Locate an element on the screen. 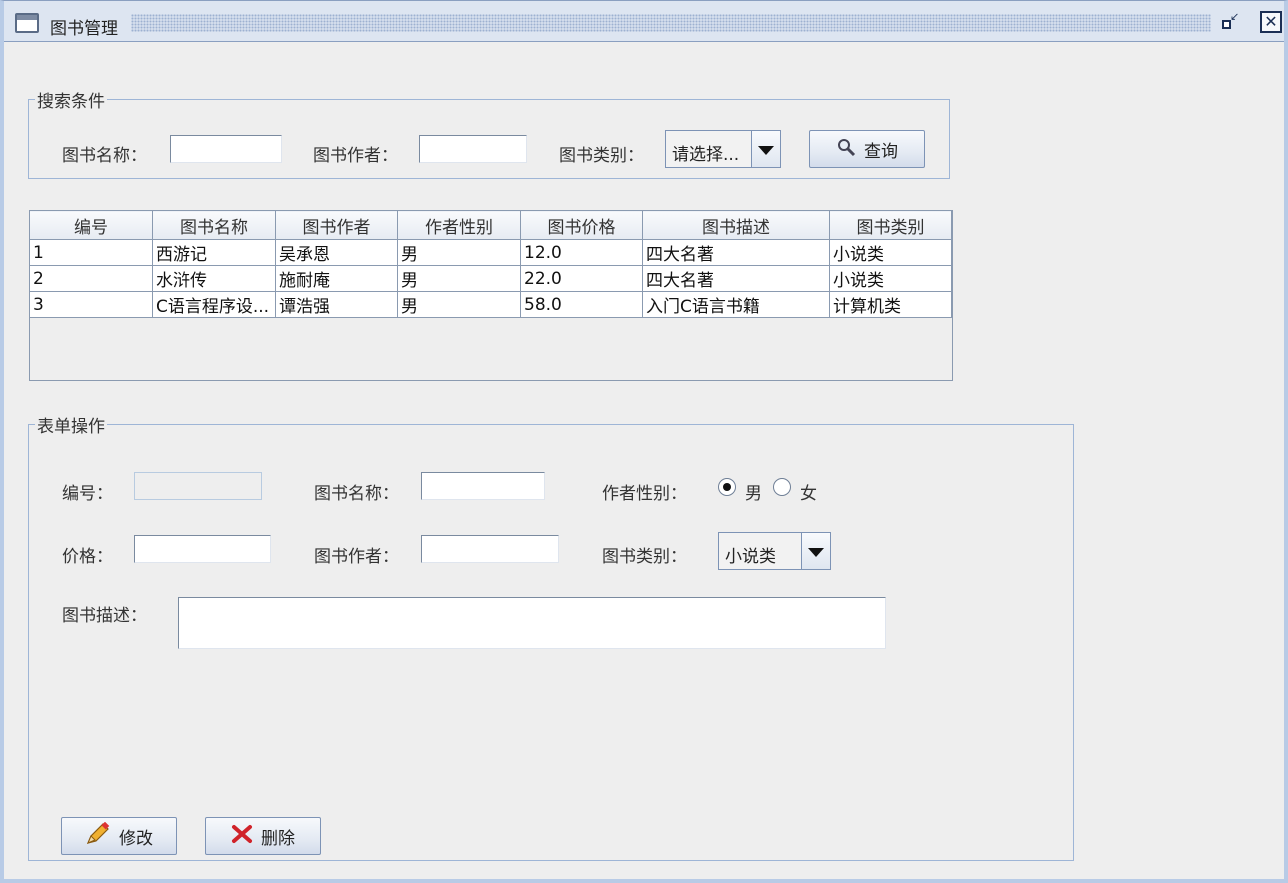 The image size is (1288, 883). form-name-input is located at coordinates (483, 486).